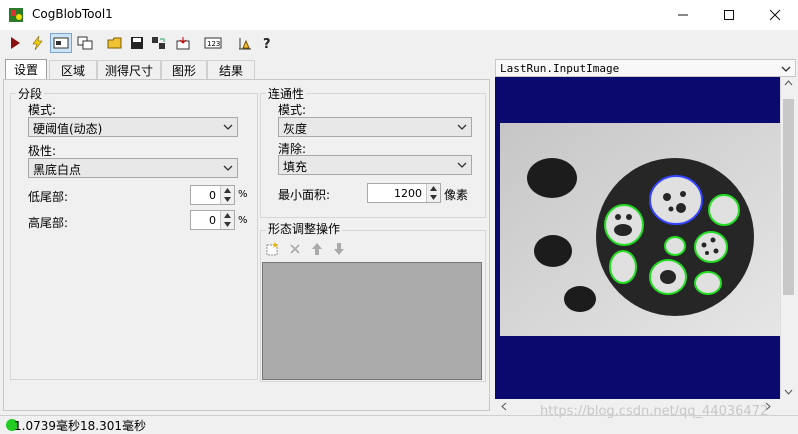 This screenshot has width=798, height=434. What do you see at coordinates (295, 129) in the screenshot?
I see `conn-mode-value: 灰度` at bounding box center [295, 129].